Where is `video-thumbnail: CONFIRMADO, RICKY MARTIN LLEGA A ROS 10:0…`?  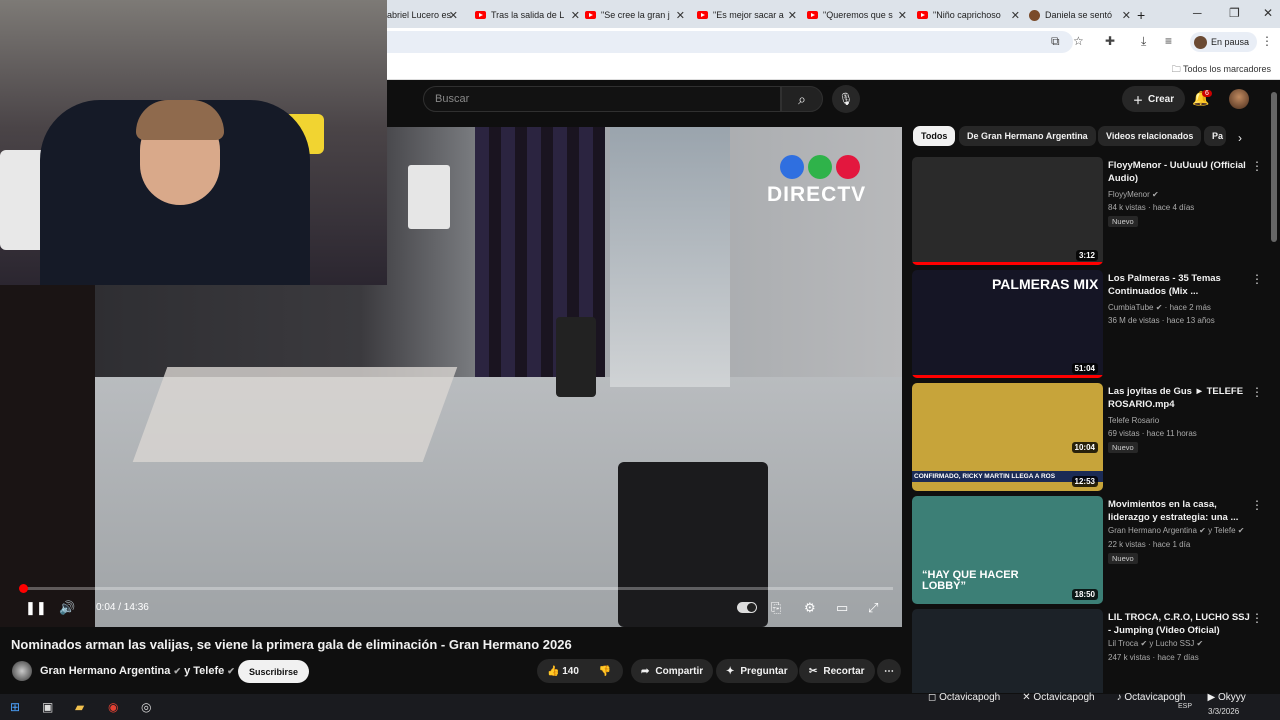
video-thumbnail: CONFIRMADO, RICKY MARTIN LLEGA A ROS 10:0… is located at coordinates (1007, 437).